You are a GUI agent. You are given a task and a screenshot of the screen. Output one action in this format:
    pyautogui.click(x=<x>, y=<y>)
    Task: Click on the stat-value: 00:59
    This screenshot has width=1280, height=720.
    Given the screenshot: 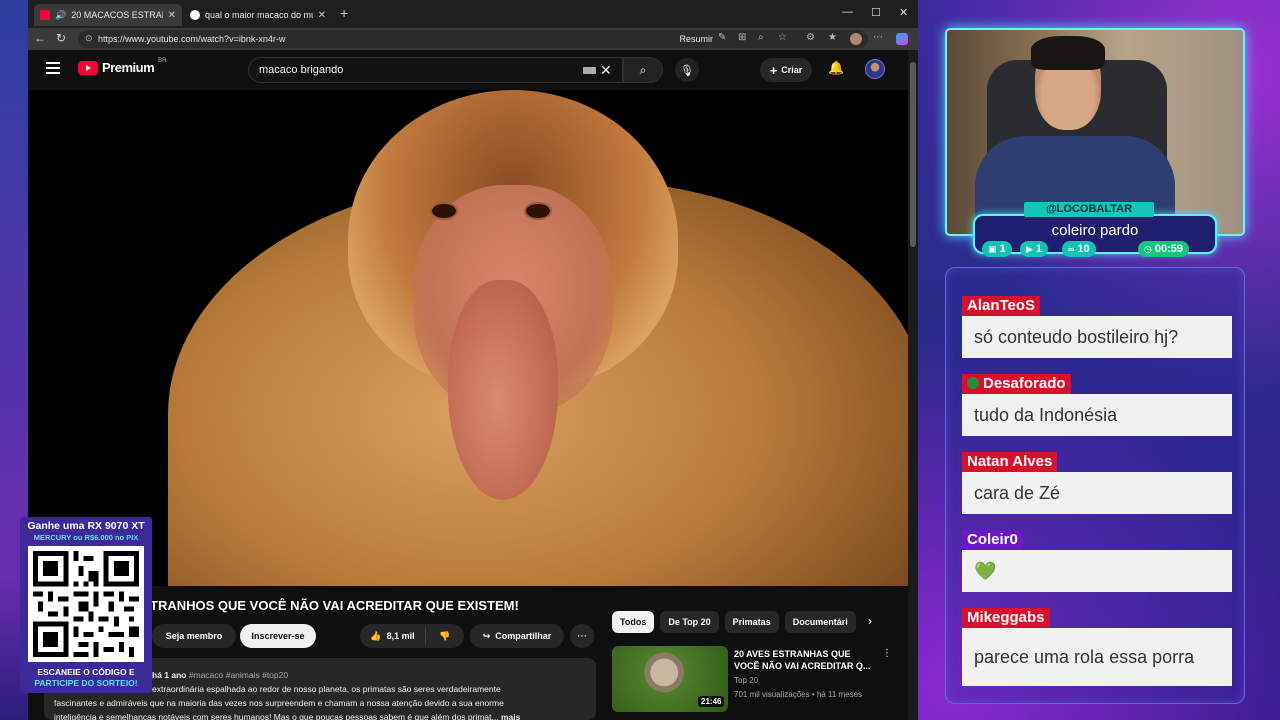 What is the action you would take?
    pyautogui.click(x=1168, y=249)
    